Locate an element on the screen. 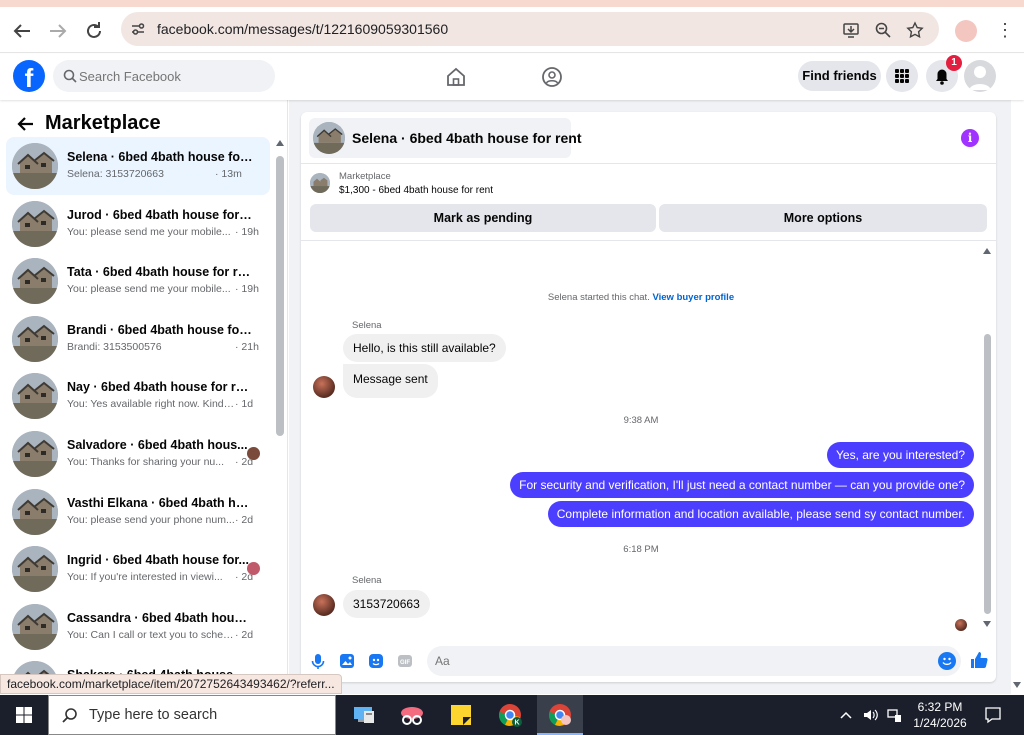 This screenshot has width=1024, height=735. scroll-up-arrow is located at coordinates (280, 143).